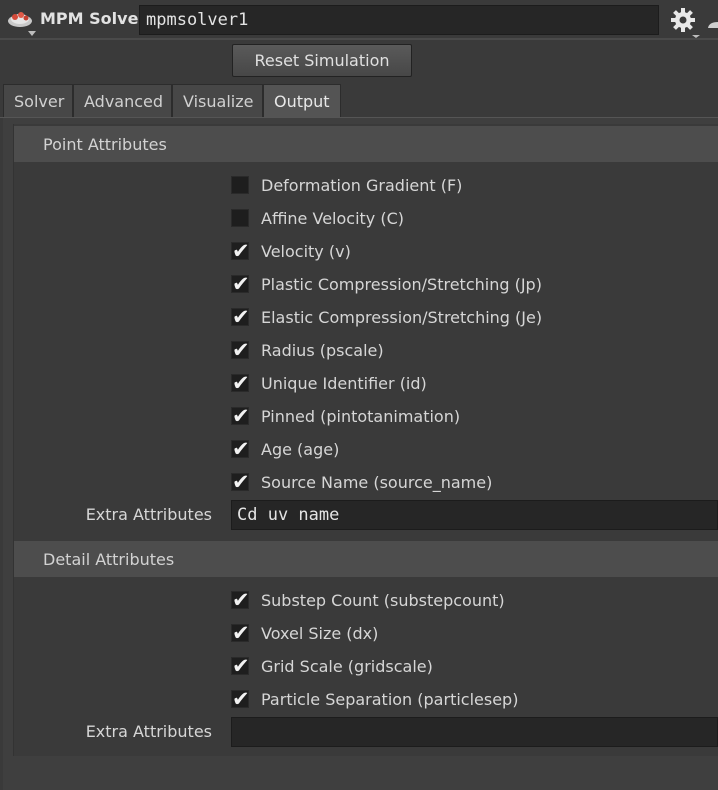  I want to click on section-detail-attributes: Detail Attributes, so click(366, 559).